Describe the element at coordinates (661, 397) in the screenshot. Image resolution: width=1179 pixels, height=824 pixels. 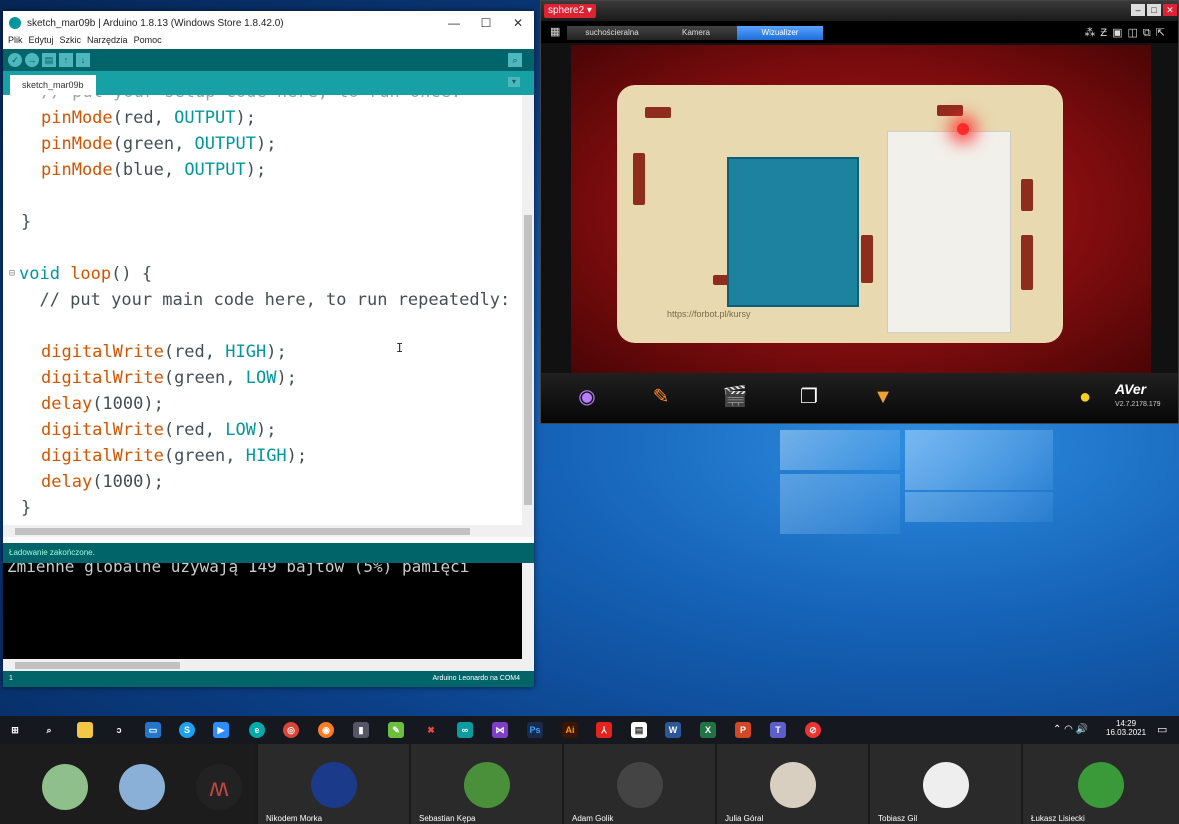
I see `pencil-ruler-icon: ✎` at that location.